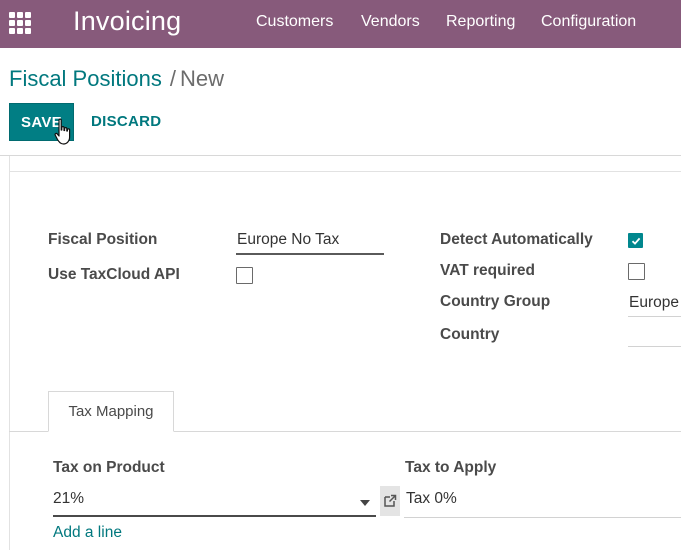 This screenshot has width=681, height=550. I want to click on nav-item-customers: Customers, so click(294, 22).